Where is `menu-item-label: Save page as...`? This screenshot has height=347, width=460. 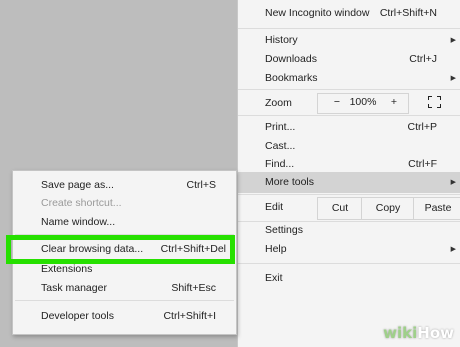 menu-item-label: Save page as... is located at coordinates (77, 185).